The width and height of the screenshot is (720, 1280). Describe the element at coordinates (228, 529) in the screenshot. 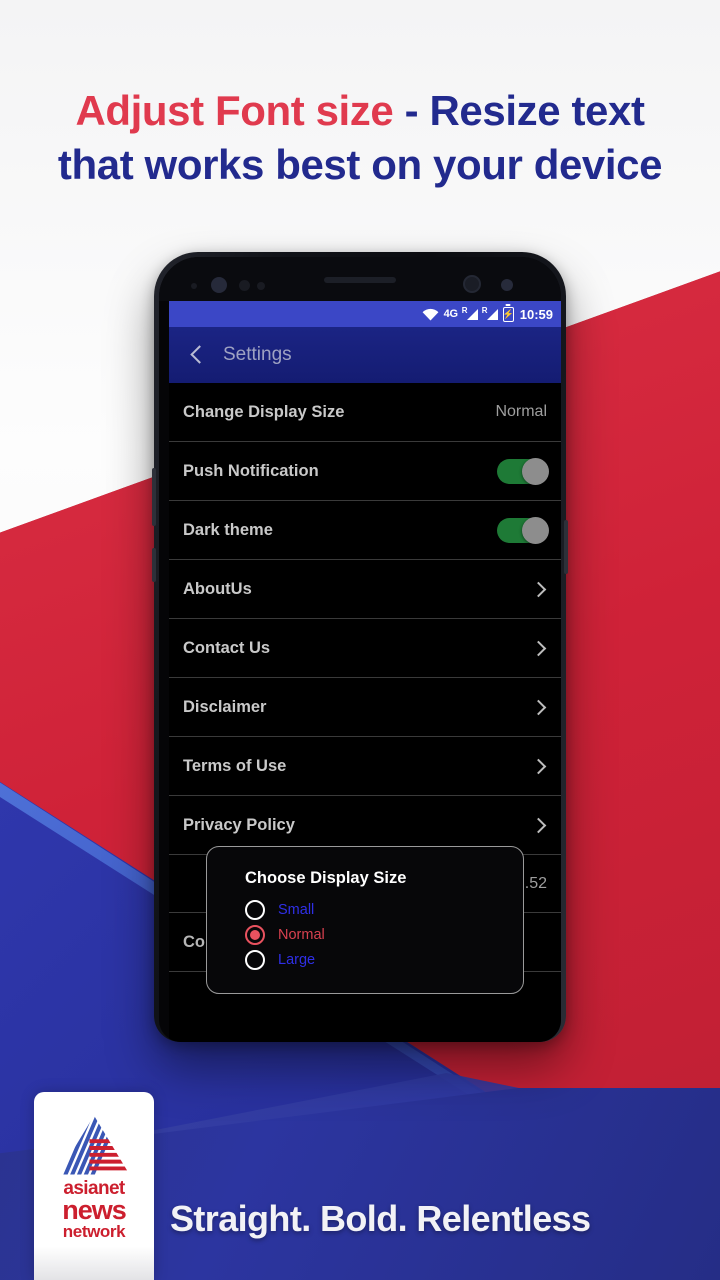

I see `row-label: Dark theme` at that location.